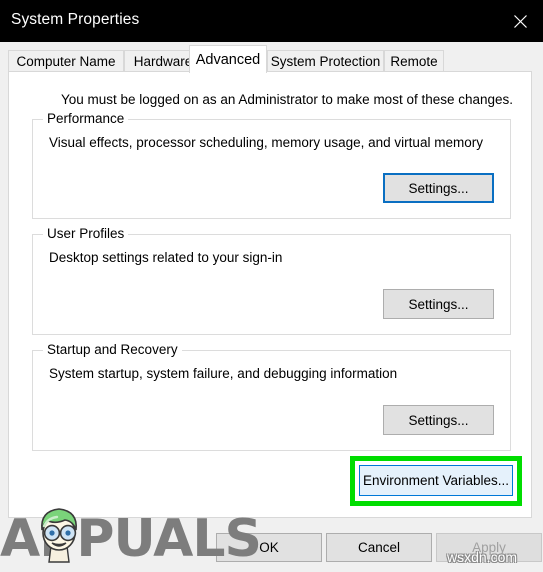  I want to click on ok-button: OK, so click(269, 547).